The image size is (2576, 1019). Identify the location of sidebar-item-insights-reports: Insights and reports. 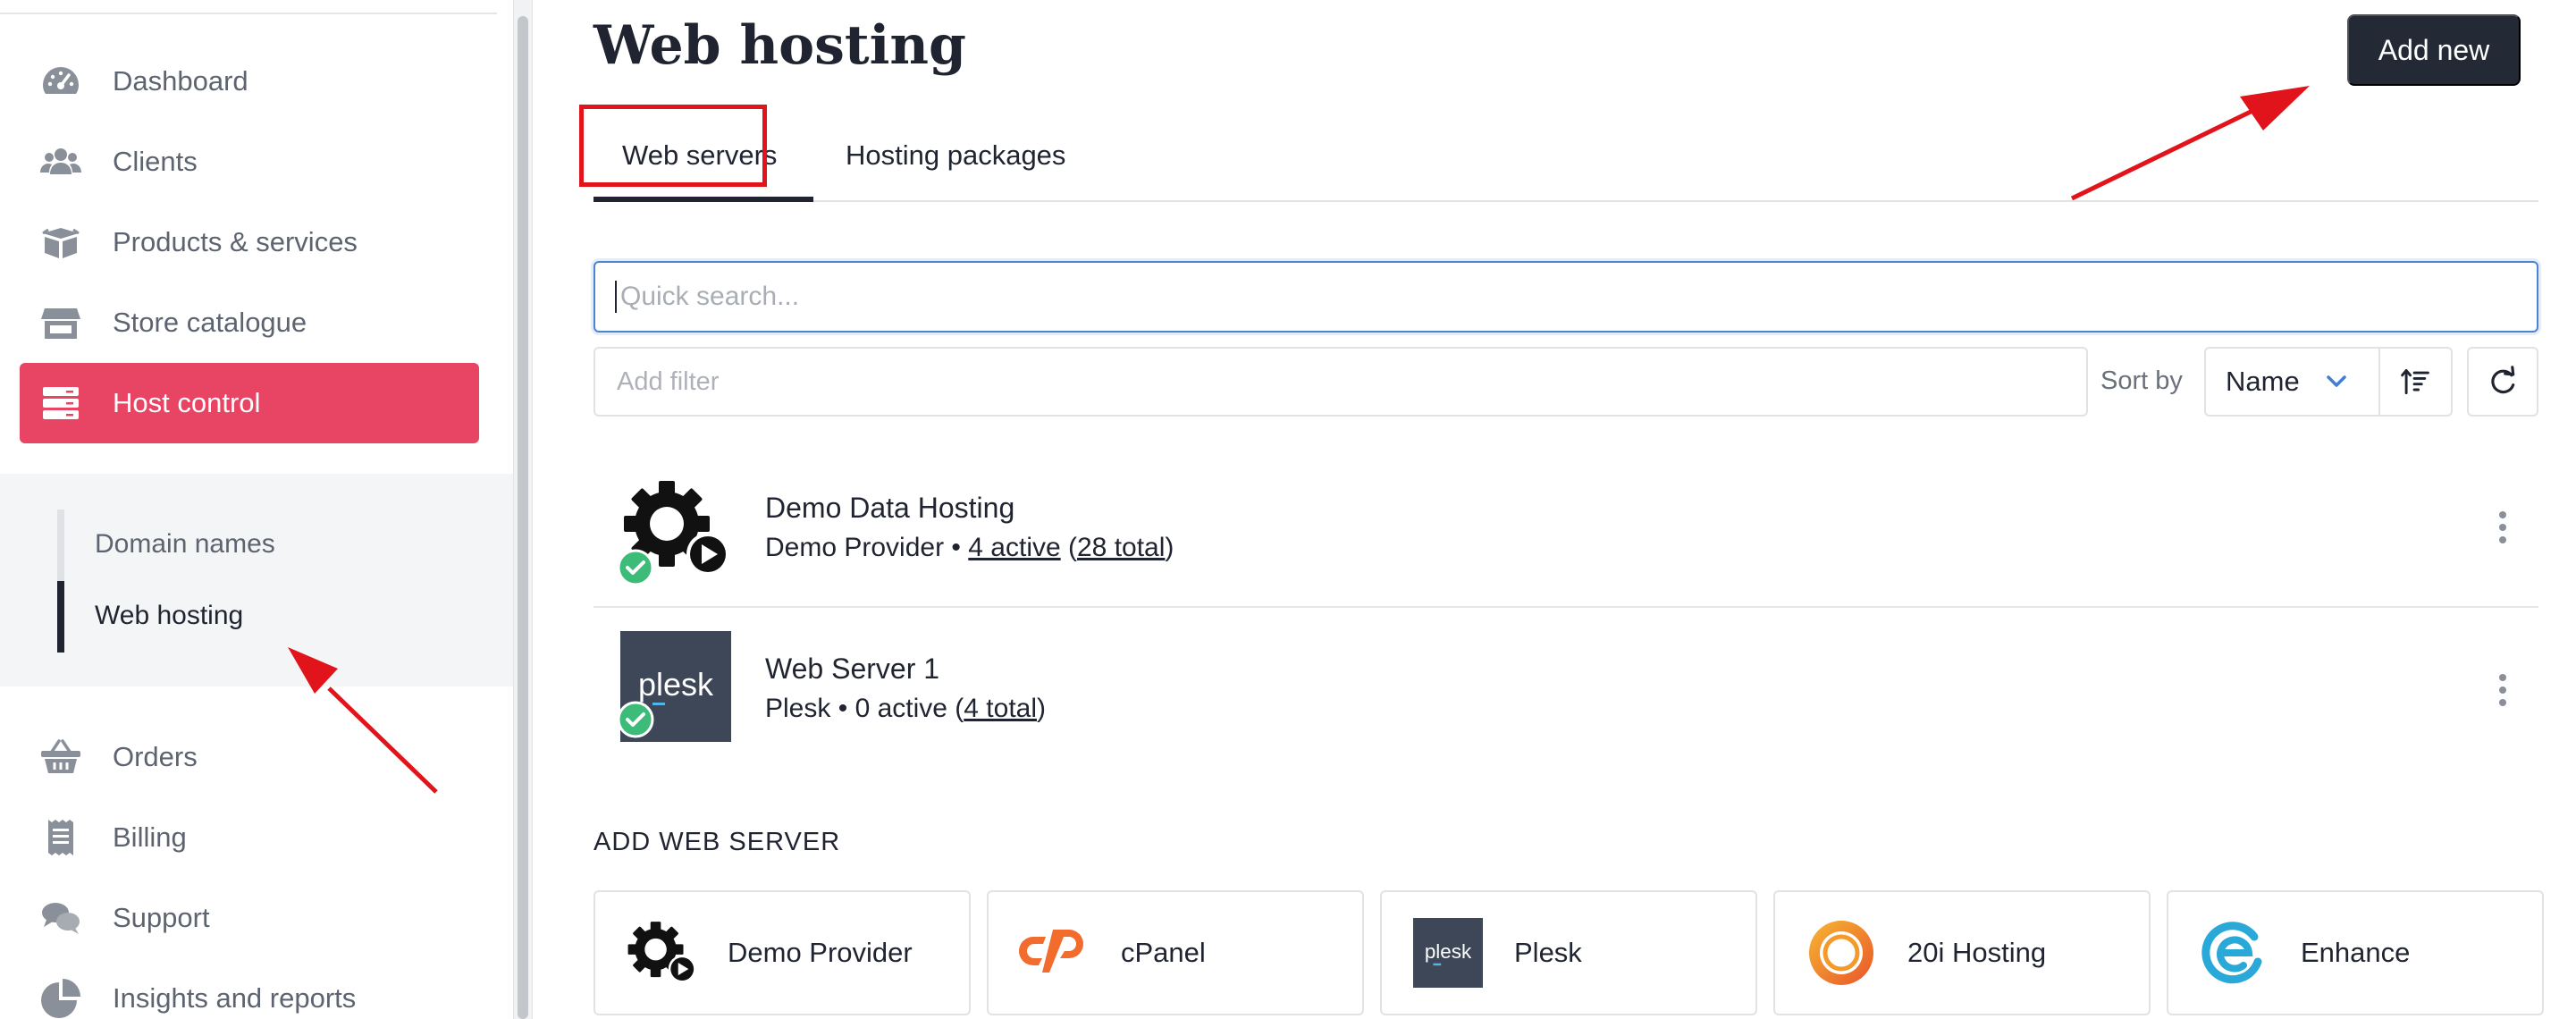
(250, 988).